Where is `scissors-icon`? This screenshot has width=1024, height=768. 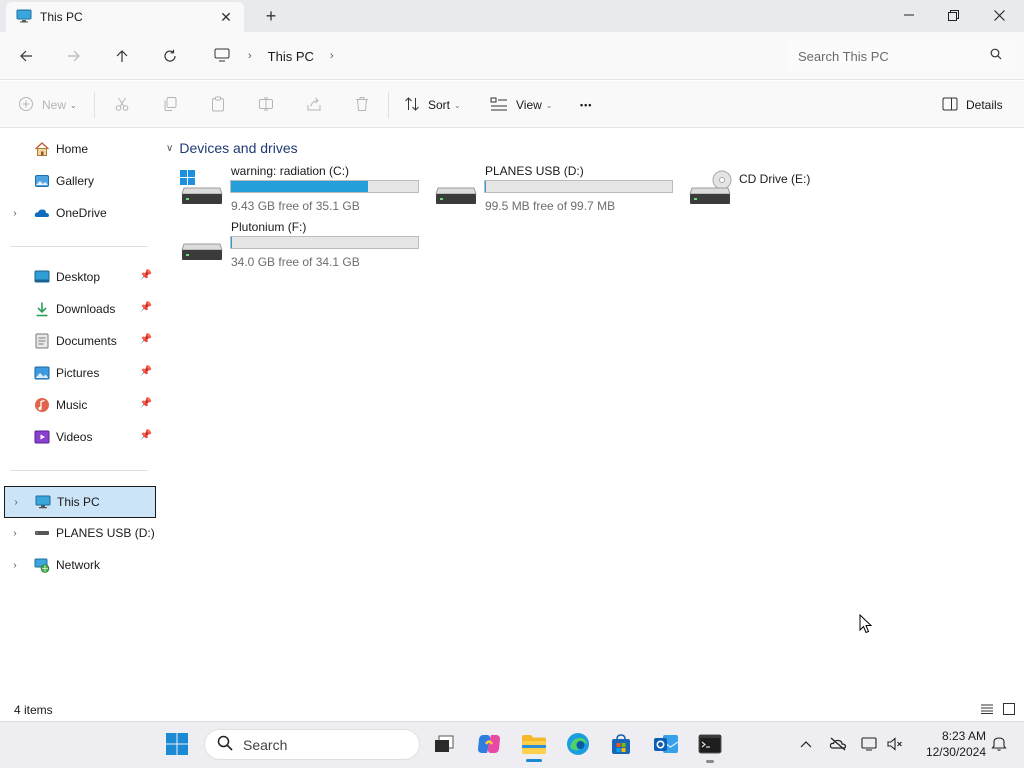 scissors-icon is located at coordinates (122, 105).